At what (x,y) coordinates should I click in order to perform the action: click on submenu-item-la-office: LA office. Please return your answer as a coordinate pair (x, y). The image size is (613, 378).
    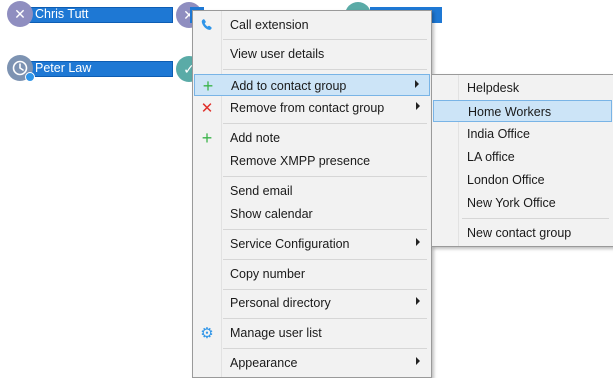
    Looking at the image, I should click on (522, 157).